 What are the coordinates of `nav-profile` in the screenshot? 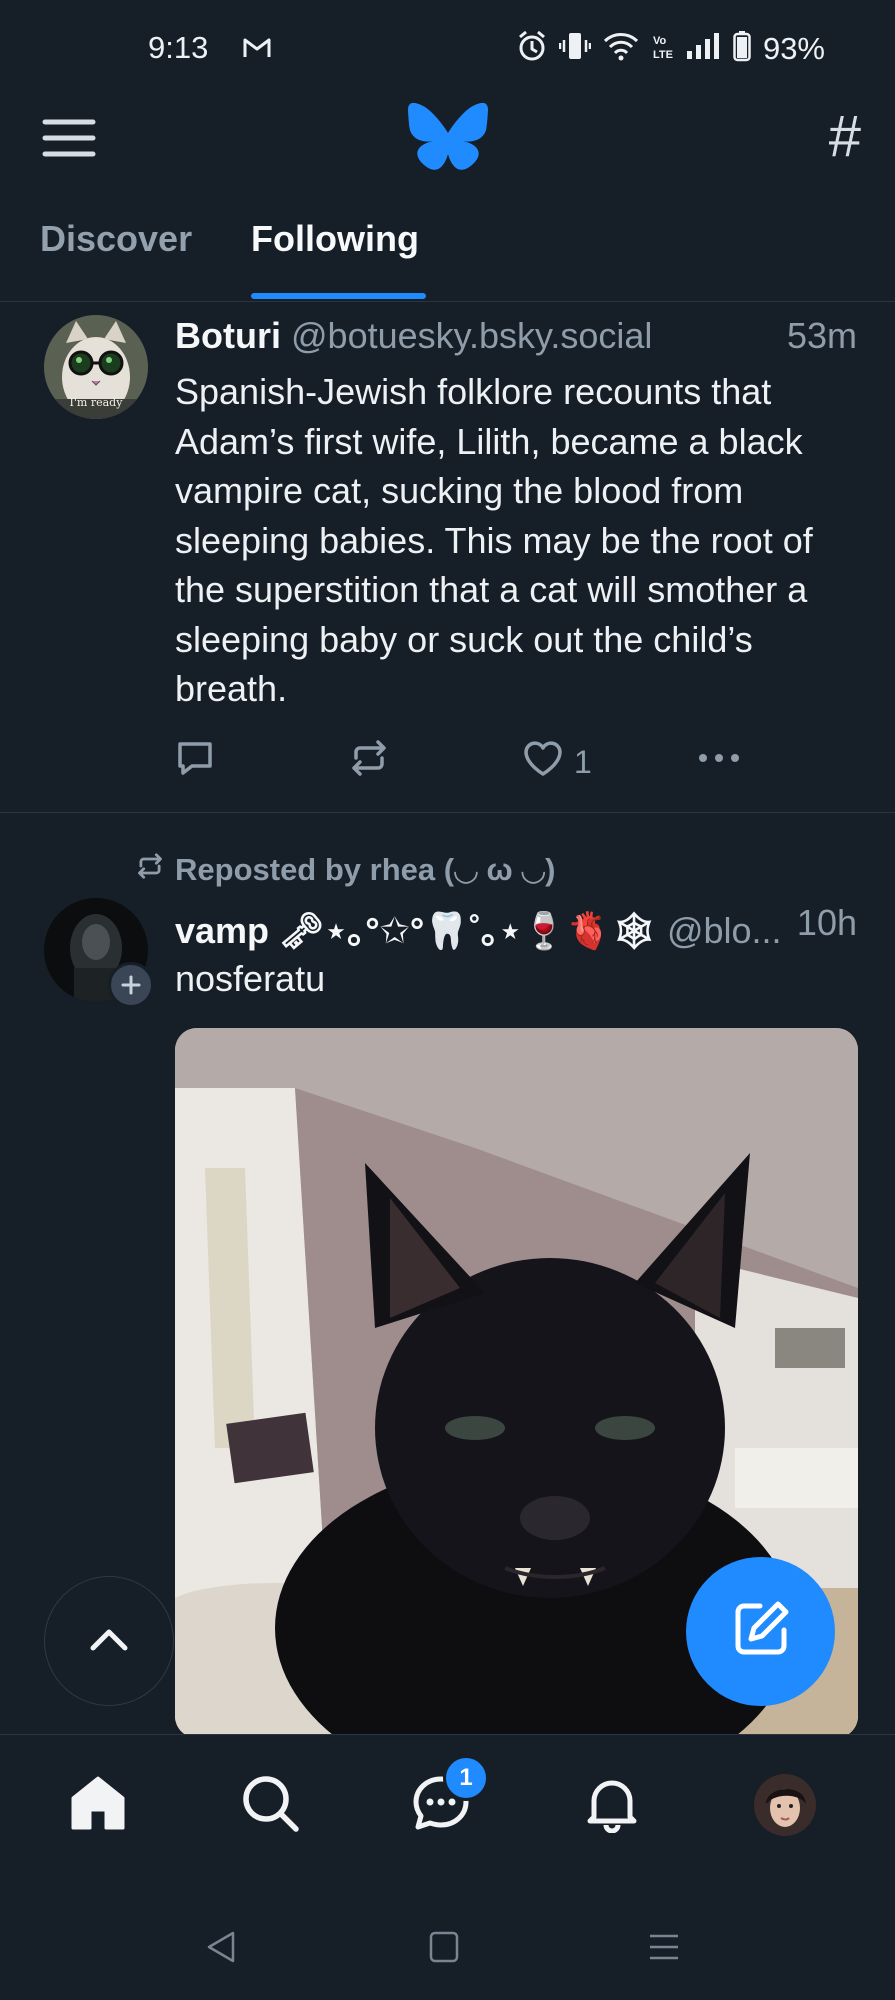 It's located at (785, 1805).